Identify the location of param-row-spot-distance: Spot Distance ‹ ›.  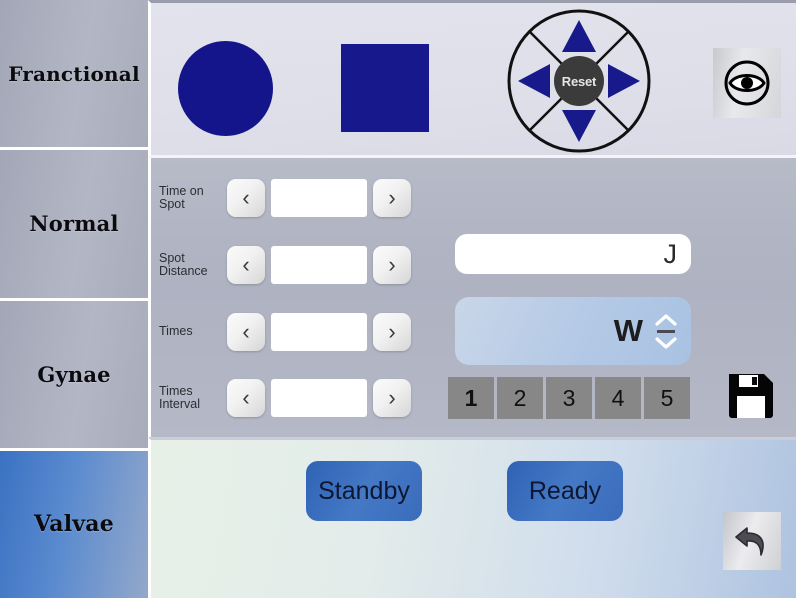
(285, 265).